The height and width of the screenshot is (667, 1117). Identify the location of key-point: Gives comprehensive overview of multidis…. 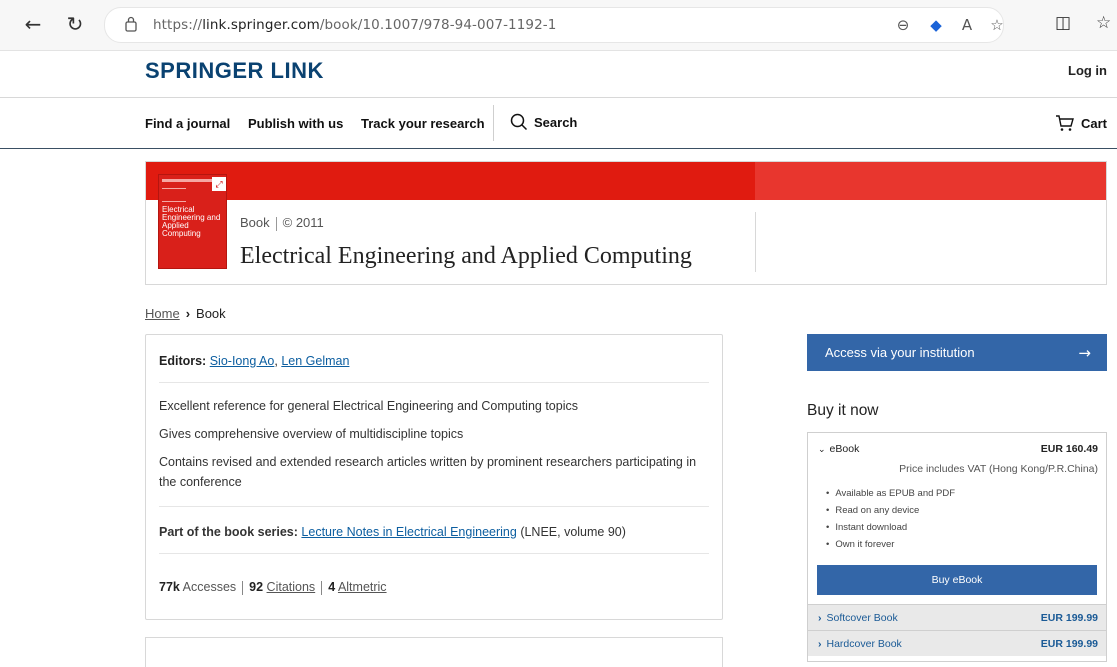
(311, 434).